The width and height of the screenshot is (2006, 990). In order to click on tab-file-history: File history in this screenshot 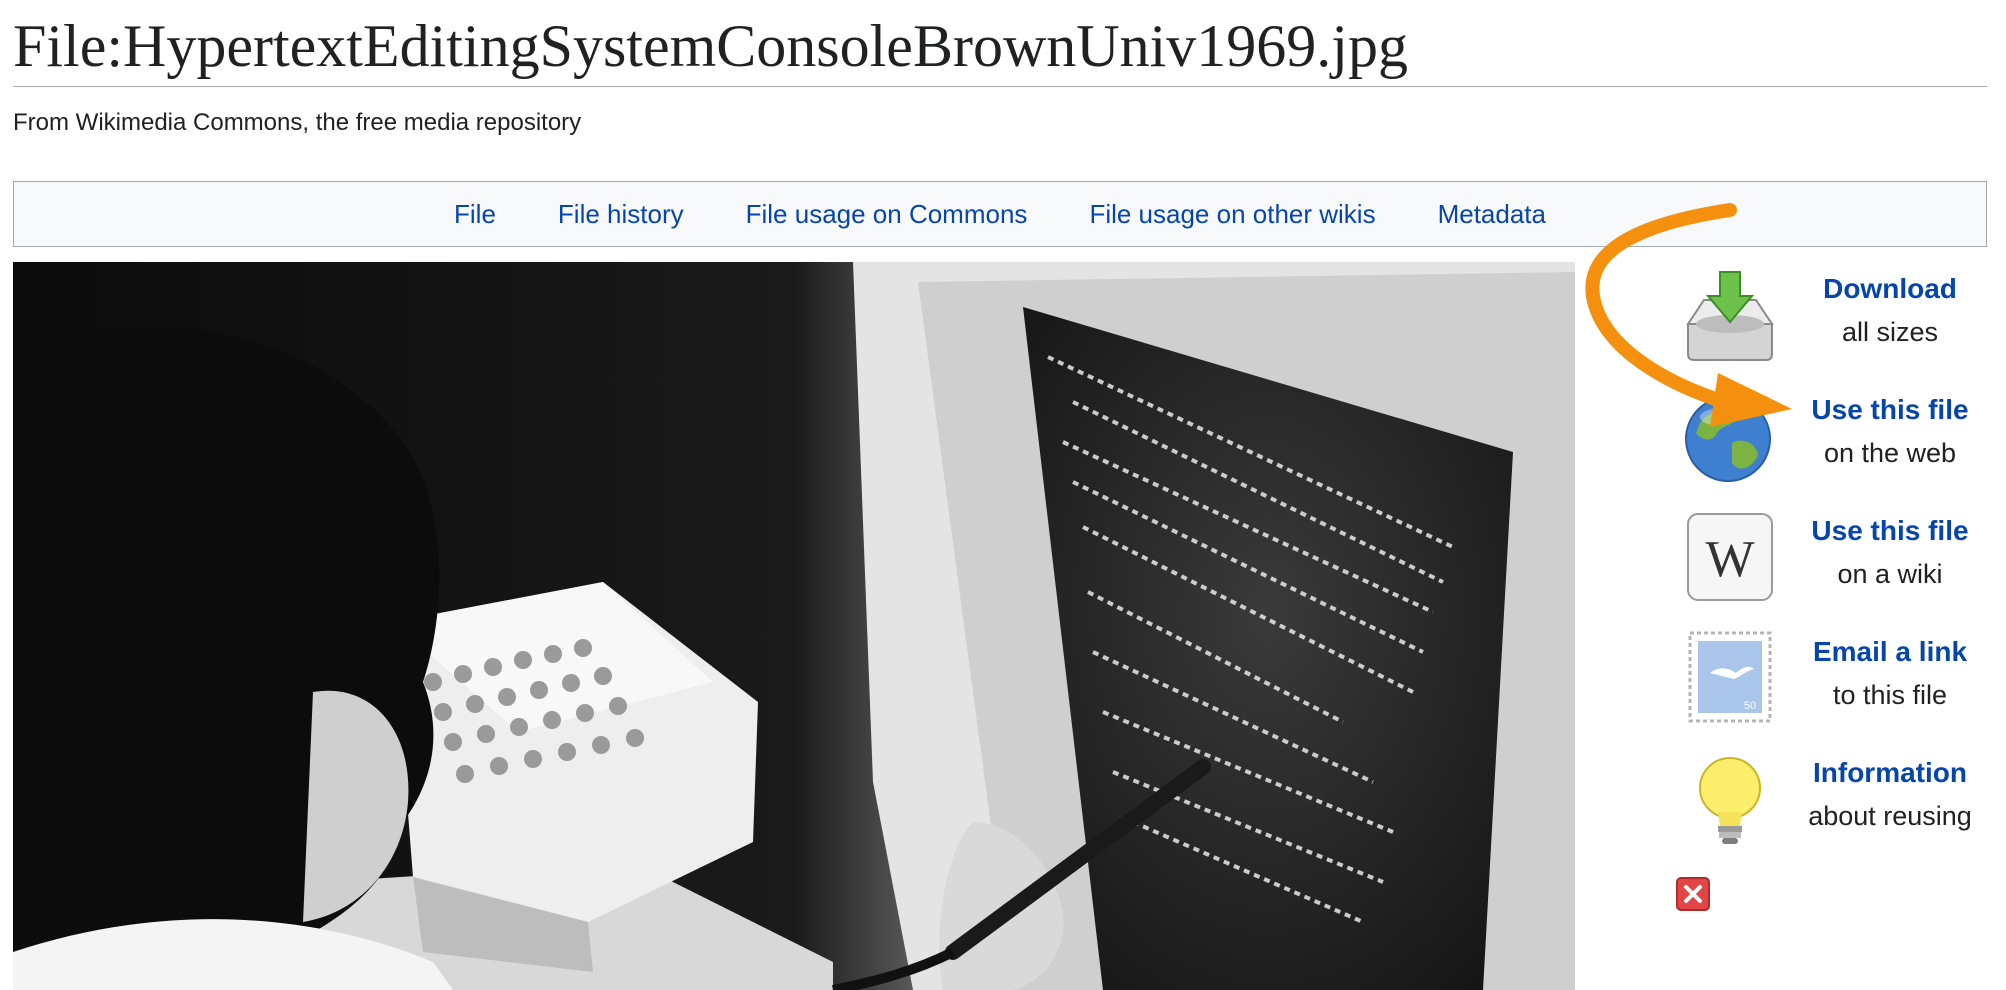, I will do `click(621, 214)`.